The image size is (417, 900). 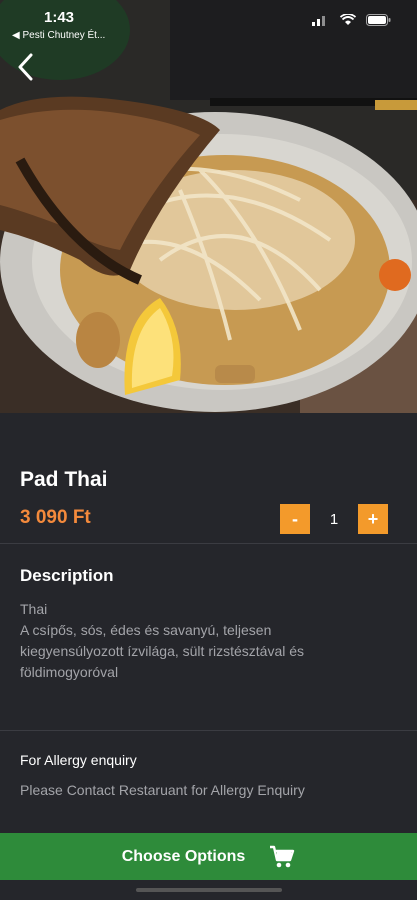 I want to click on battery-icon, so click(x=378, y=20).